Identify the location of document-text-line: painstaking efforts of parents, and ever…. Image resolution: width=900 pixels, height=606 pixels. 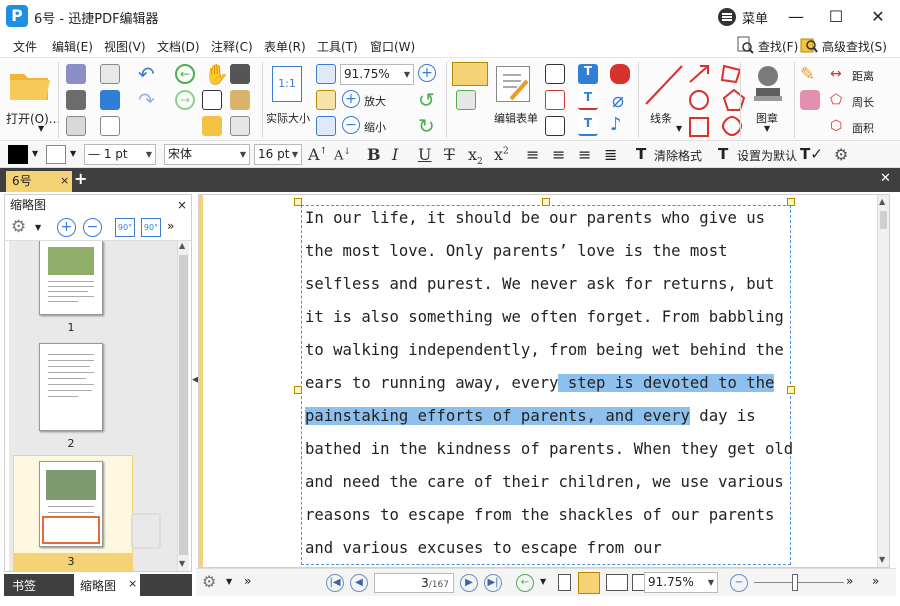
(547, 416).